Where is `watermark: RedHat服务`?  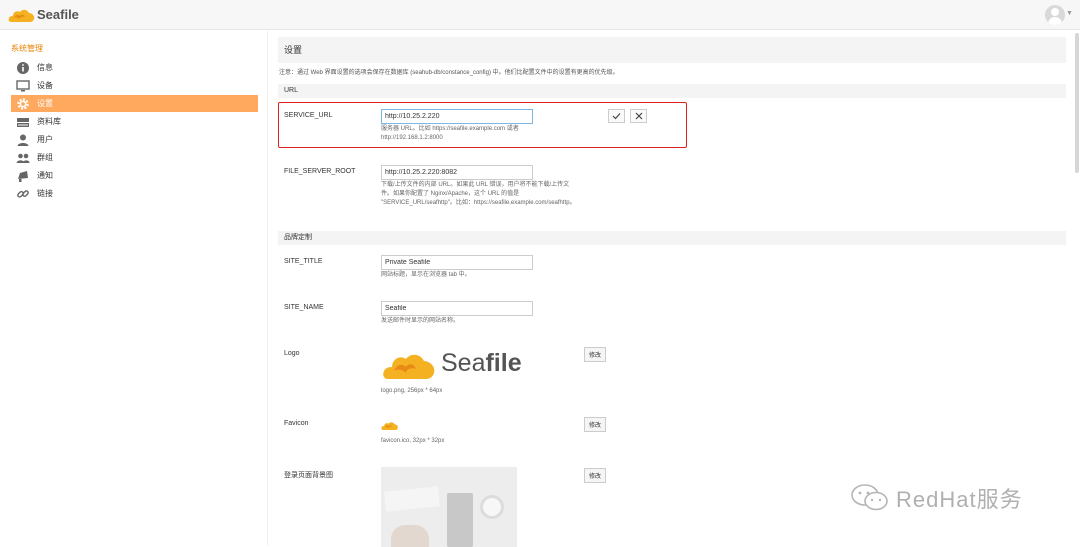 watermark: RedHat服务 is located at coordinates (936, 498).